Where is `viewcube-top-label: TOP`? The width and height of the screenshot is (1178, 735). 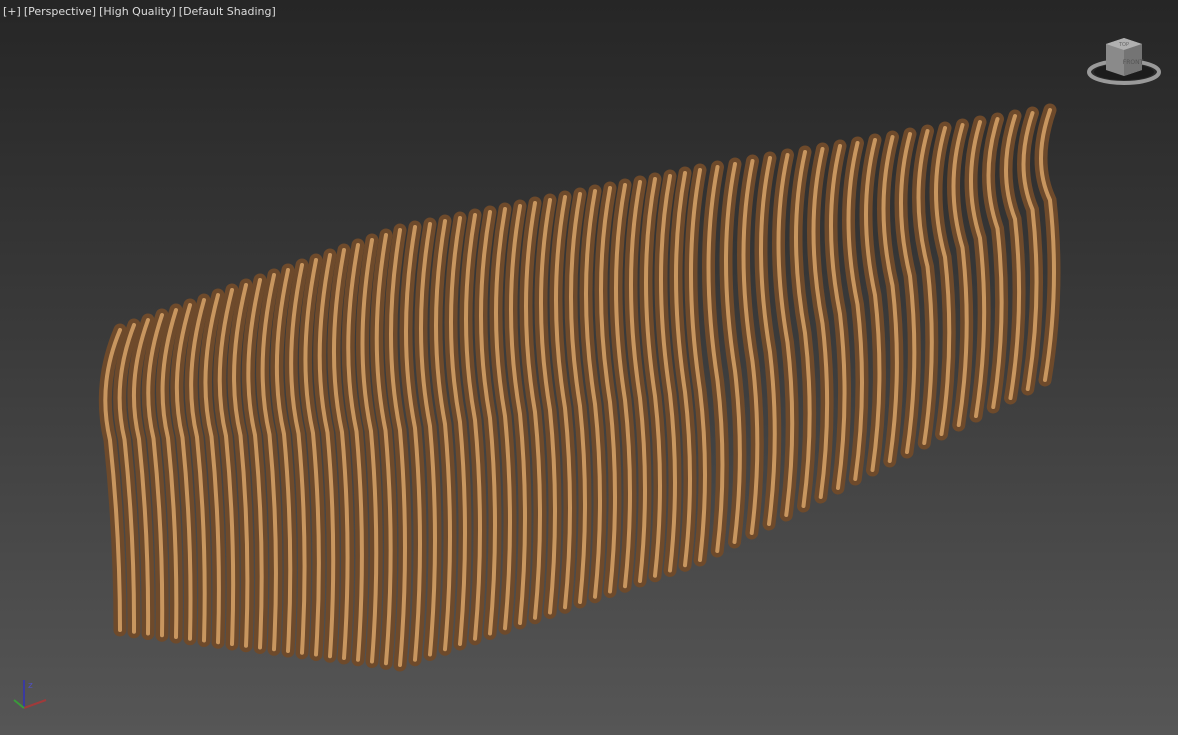 viewcube-top-label: TOP is located at coordinates (1123, 45).